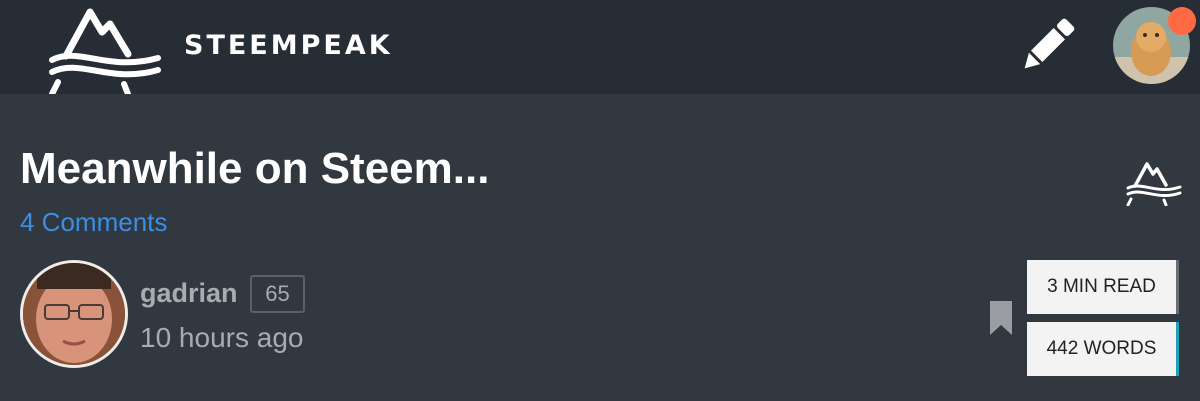 The width and height of the screenshot is (1200, 401). I want to click on steempeak-logo-small-icon, so click(1154, 184).